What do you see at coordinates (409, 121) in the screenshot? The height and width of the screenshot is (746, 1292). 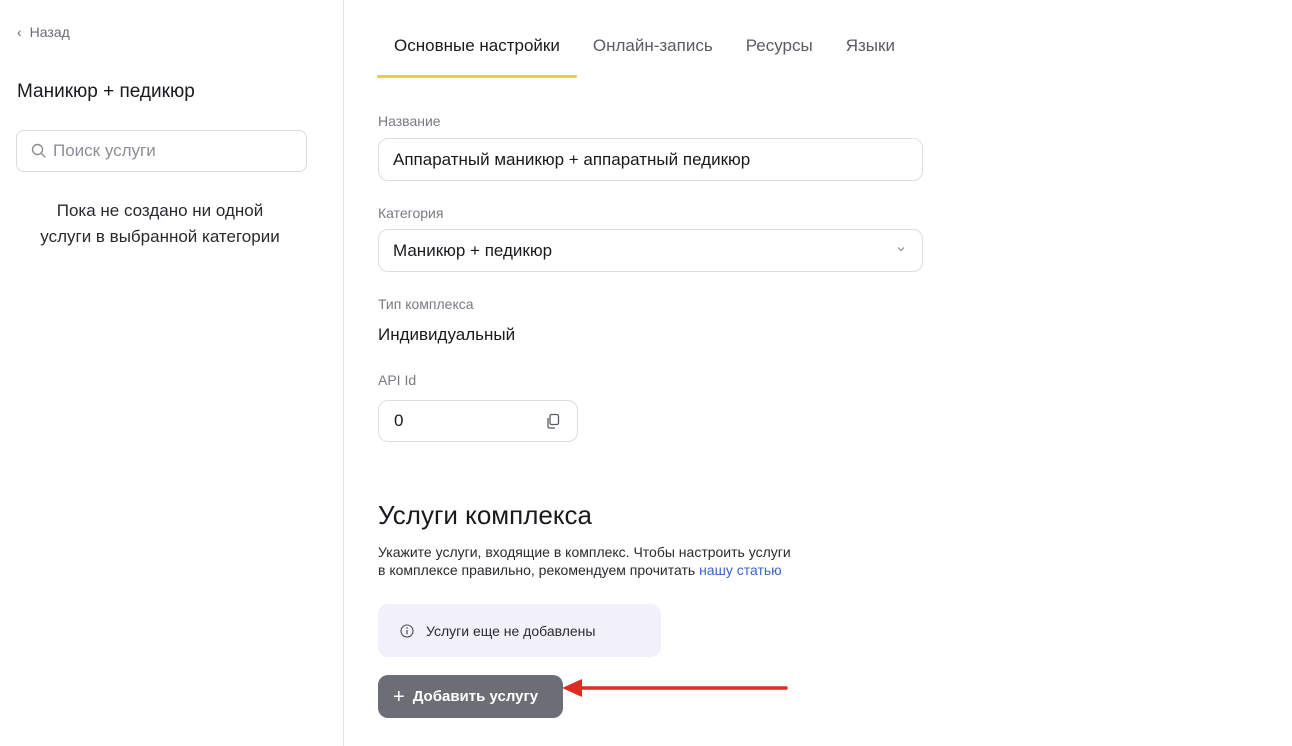 I see `name-label: Название` at bounding box center [409, 121].